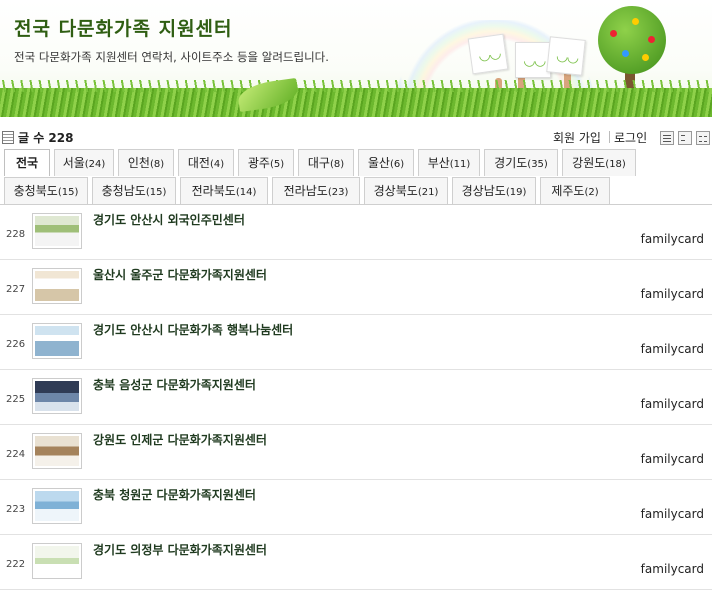  I want to click on link-divider, so click(609, 137).